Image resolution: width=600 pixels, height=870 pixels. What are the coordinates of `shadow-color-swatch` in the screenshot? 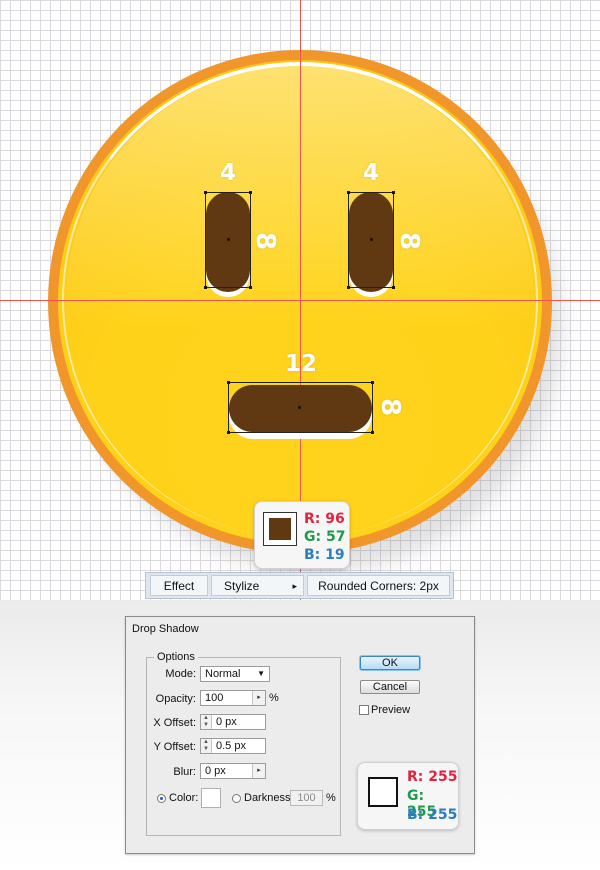 It's located at (211, 798).